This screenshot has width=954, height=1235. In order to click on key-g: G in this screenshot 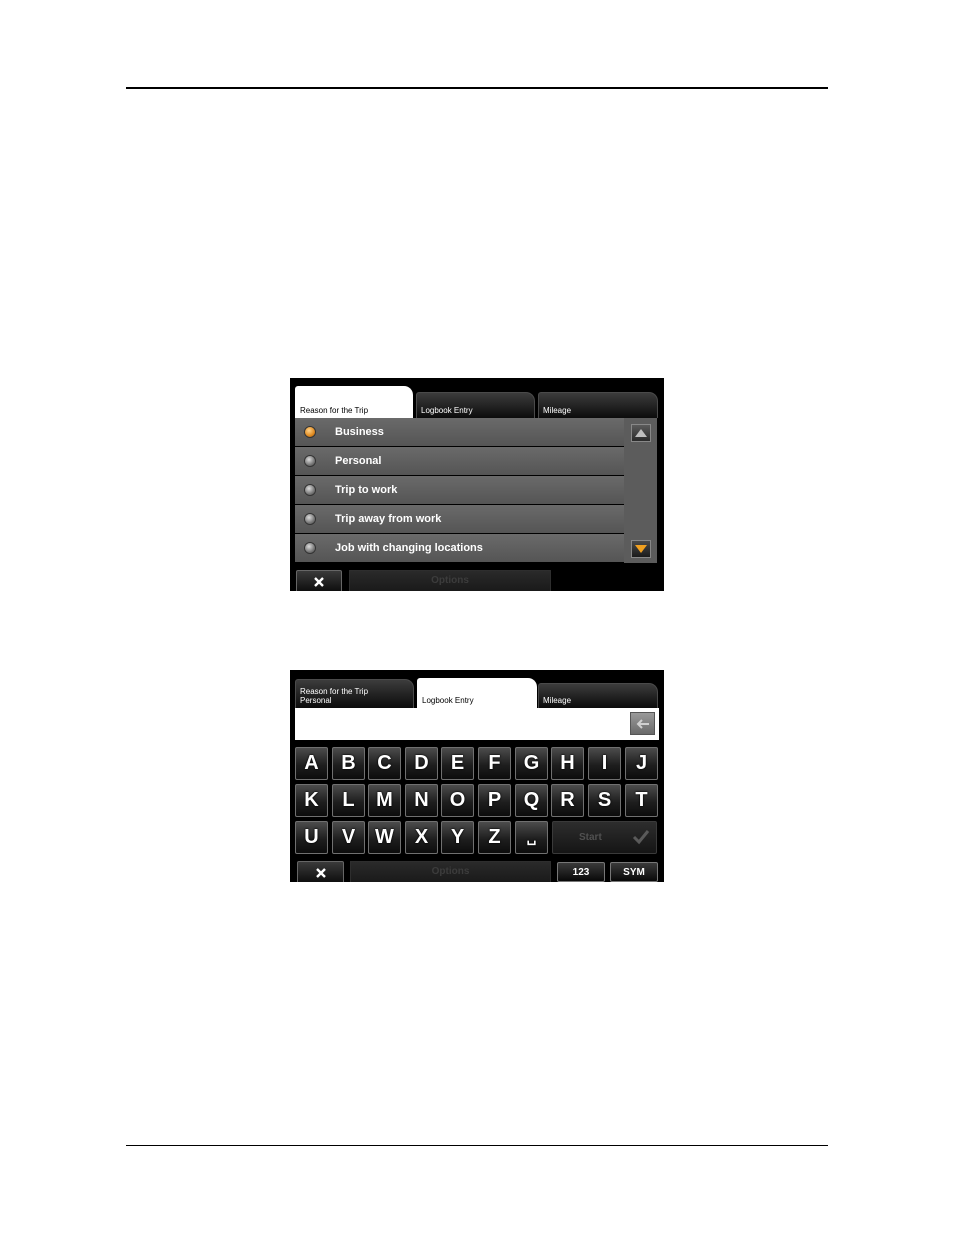, I will do `click(531, 763)`.